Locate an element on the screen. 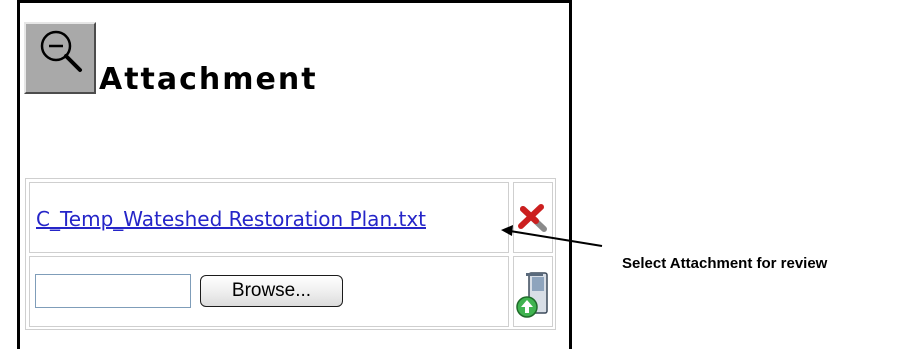 Image resolution: width=907 pixels, height=349 pixels. zoom-button is located at coordinates (60, 58).